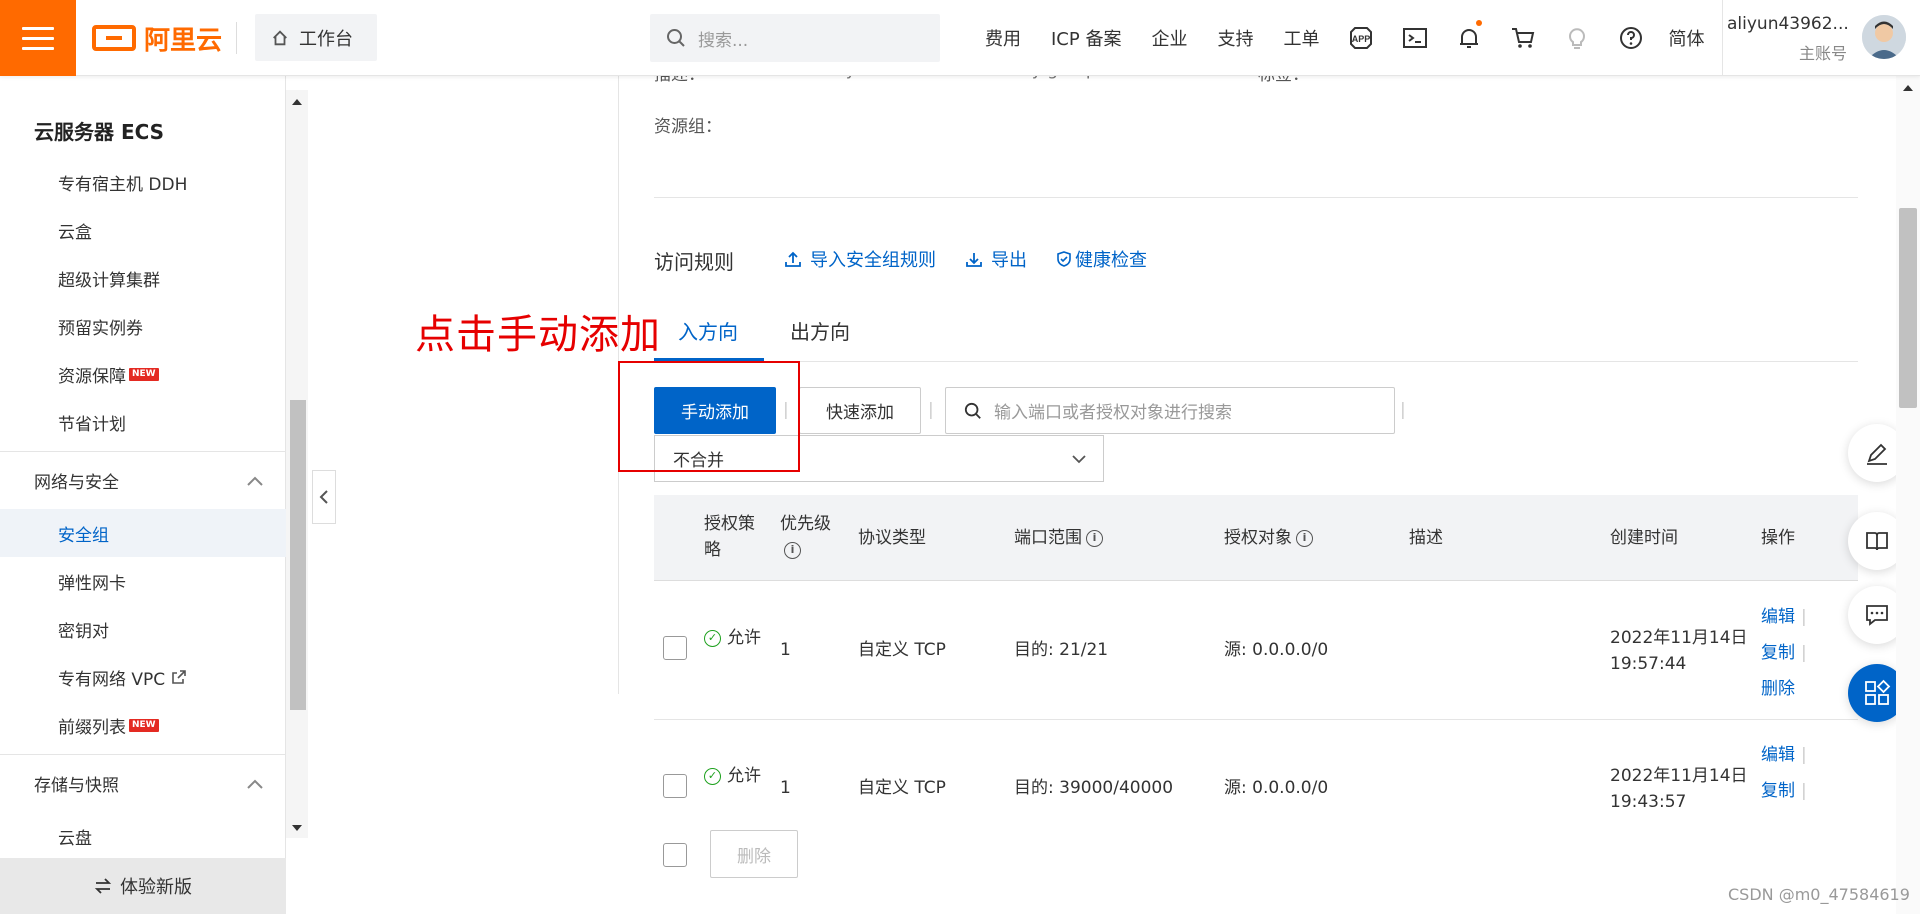  Describe the element at coordinates (92, 727) in the screenshot. I see `sidebar-item-label: 前缀列表` at that location.